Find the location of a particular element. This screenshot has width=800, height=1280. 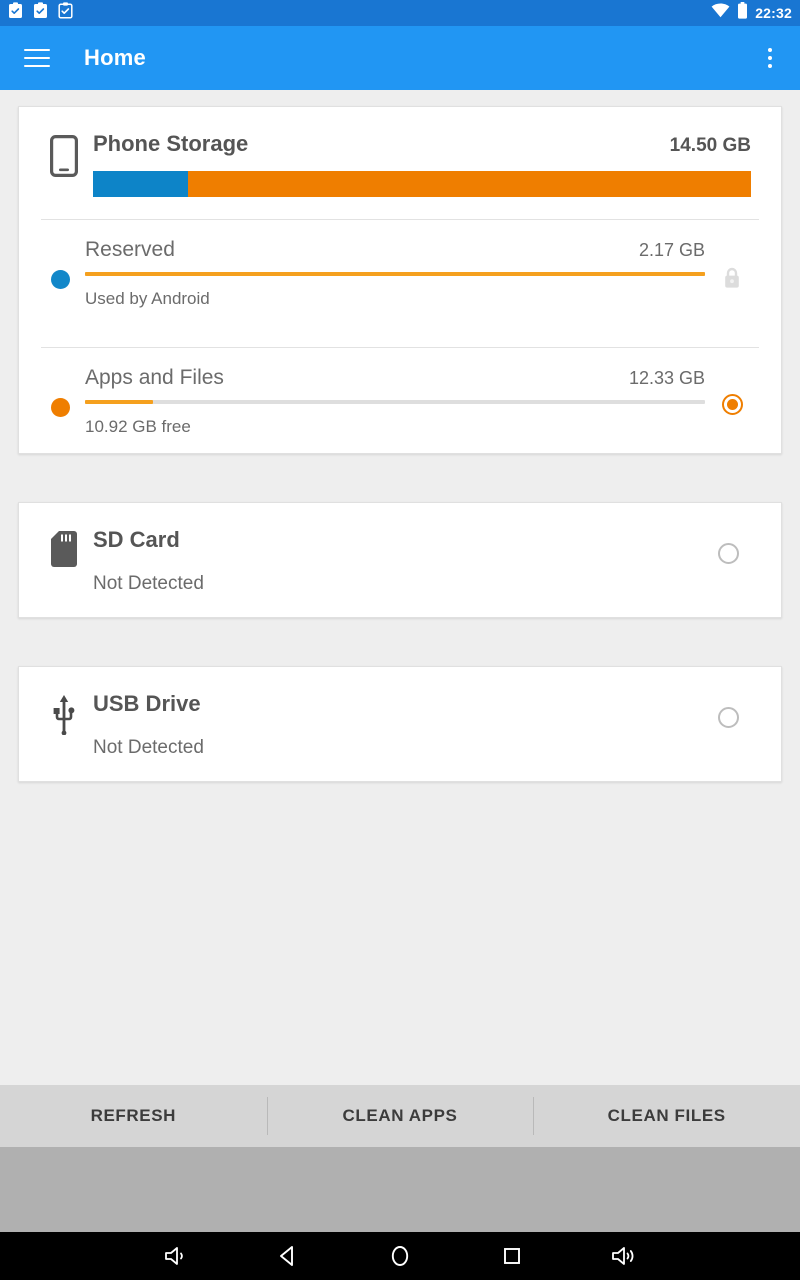

reserved-trailing is located at coordinates (732, 266).